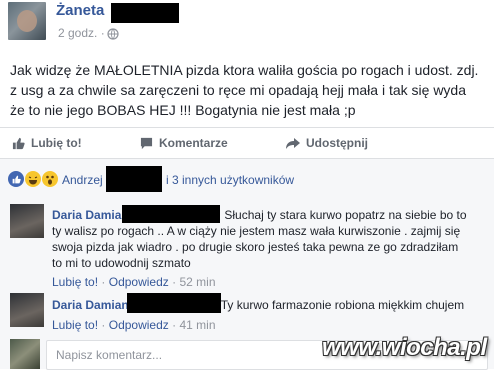 The image size is (494, 370). Describe the element at coordinates (404, 347) in the screenshot. I see `watermark-logo: www.wiocha.pl` at that location.